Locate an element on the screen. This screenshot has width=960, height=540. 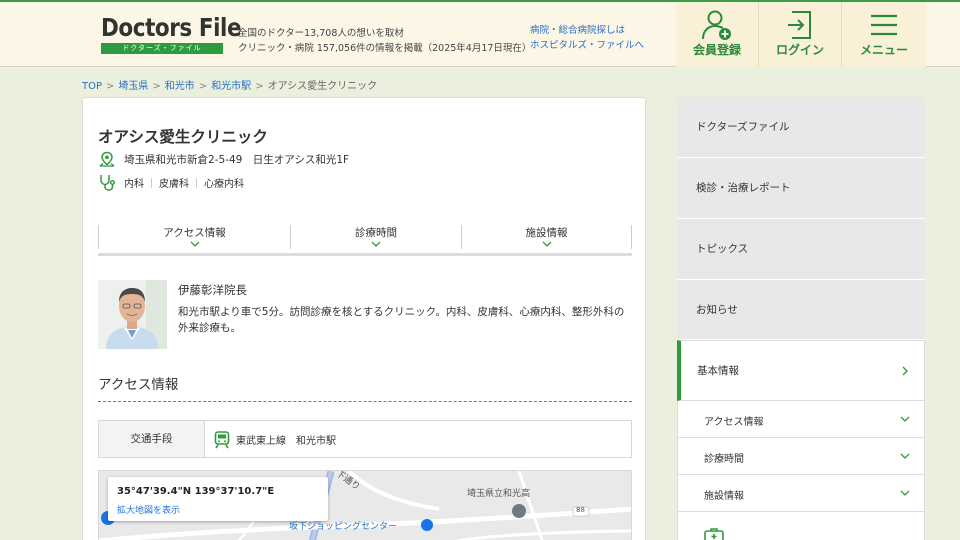
hospitals-file-link: 病院・総合病院探しは ホスピタルズ・ファイルへ is located at coordinates (587, 38).